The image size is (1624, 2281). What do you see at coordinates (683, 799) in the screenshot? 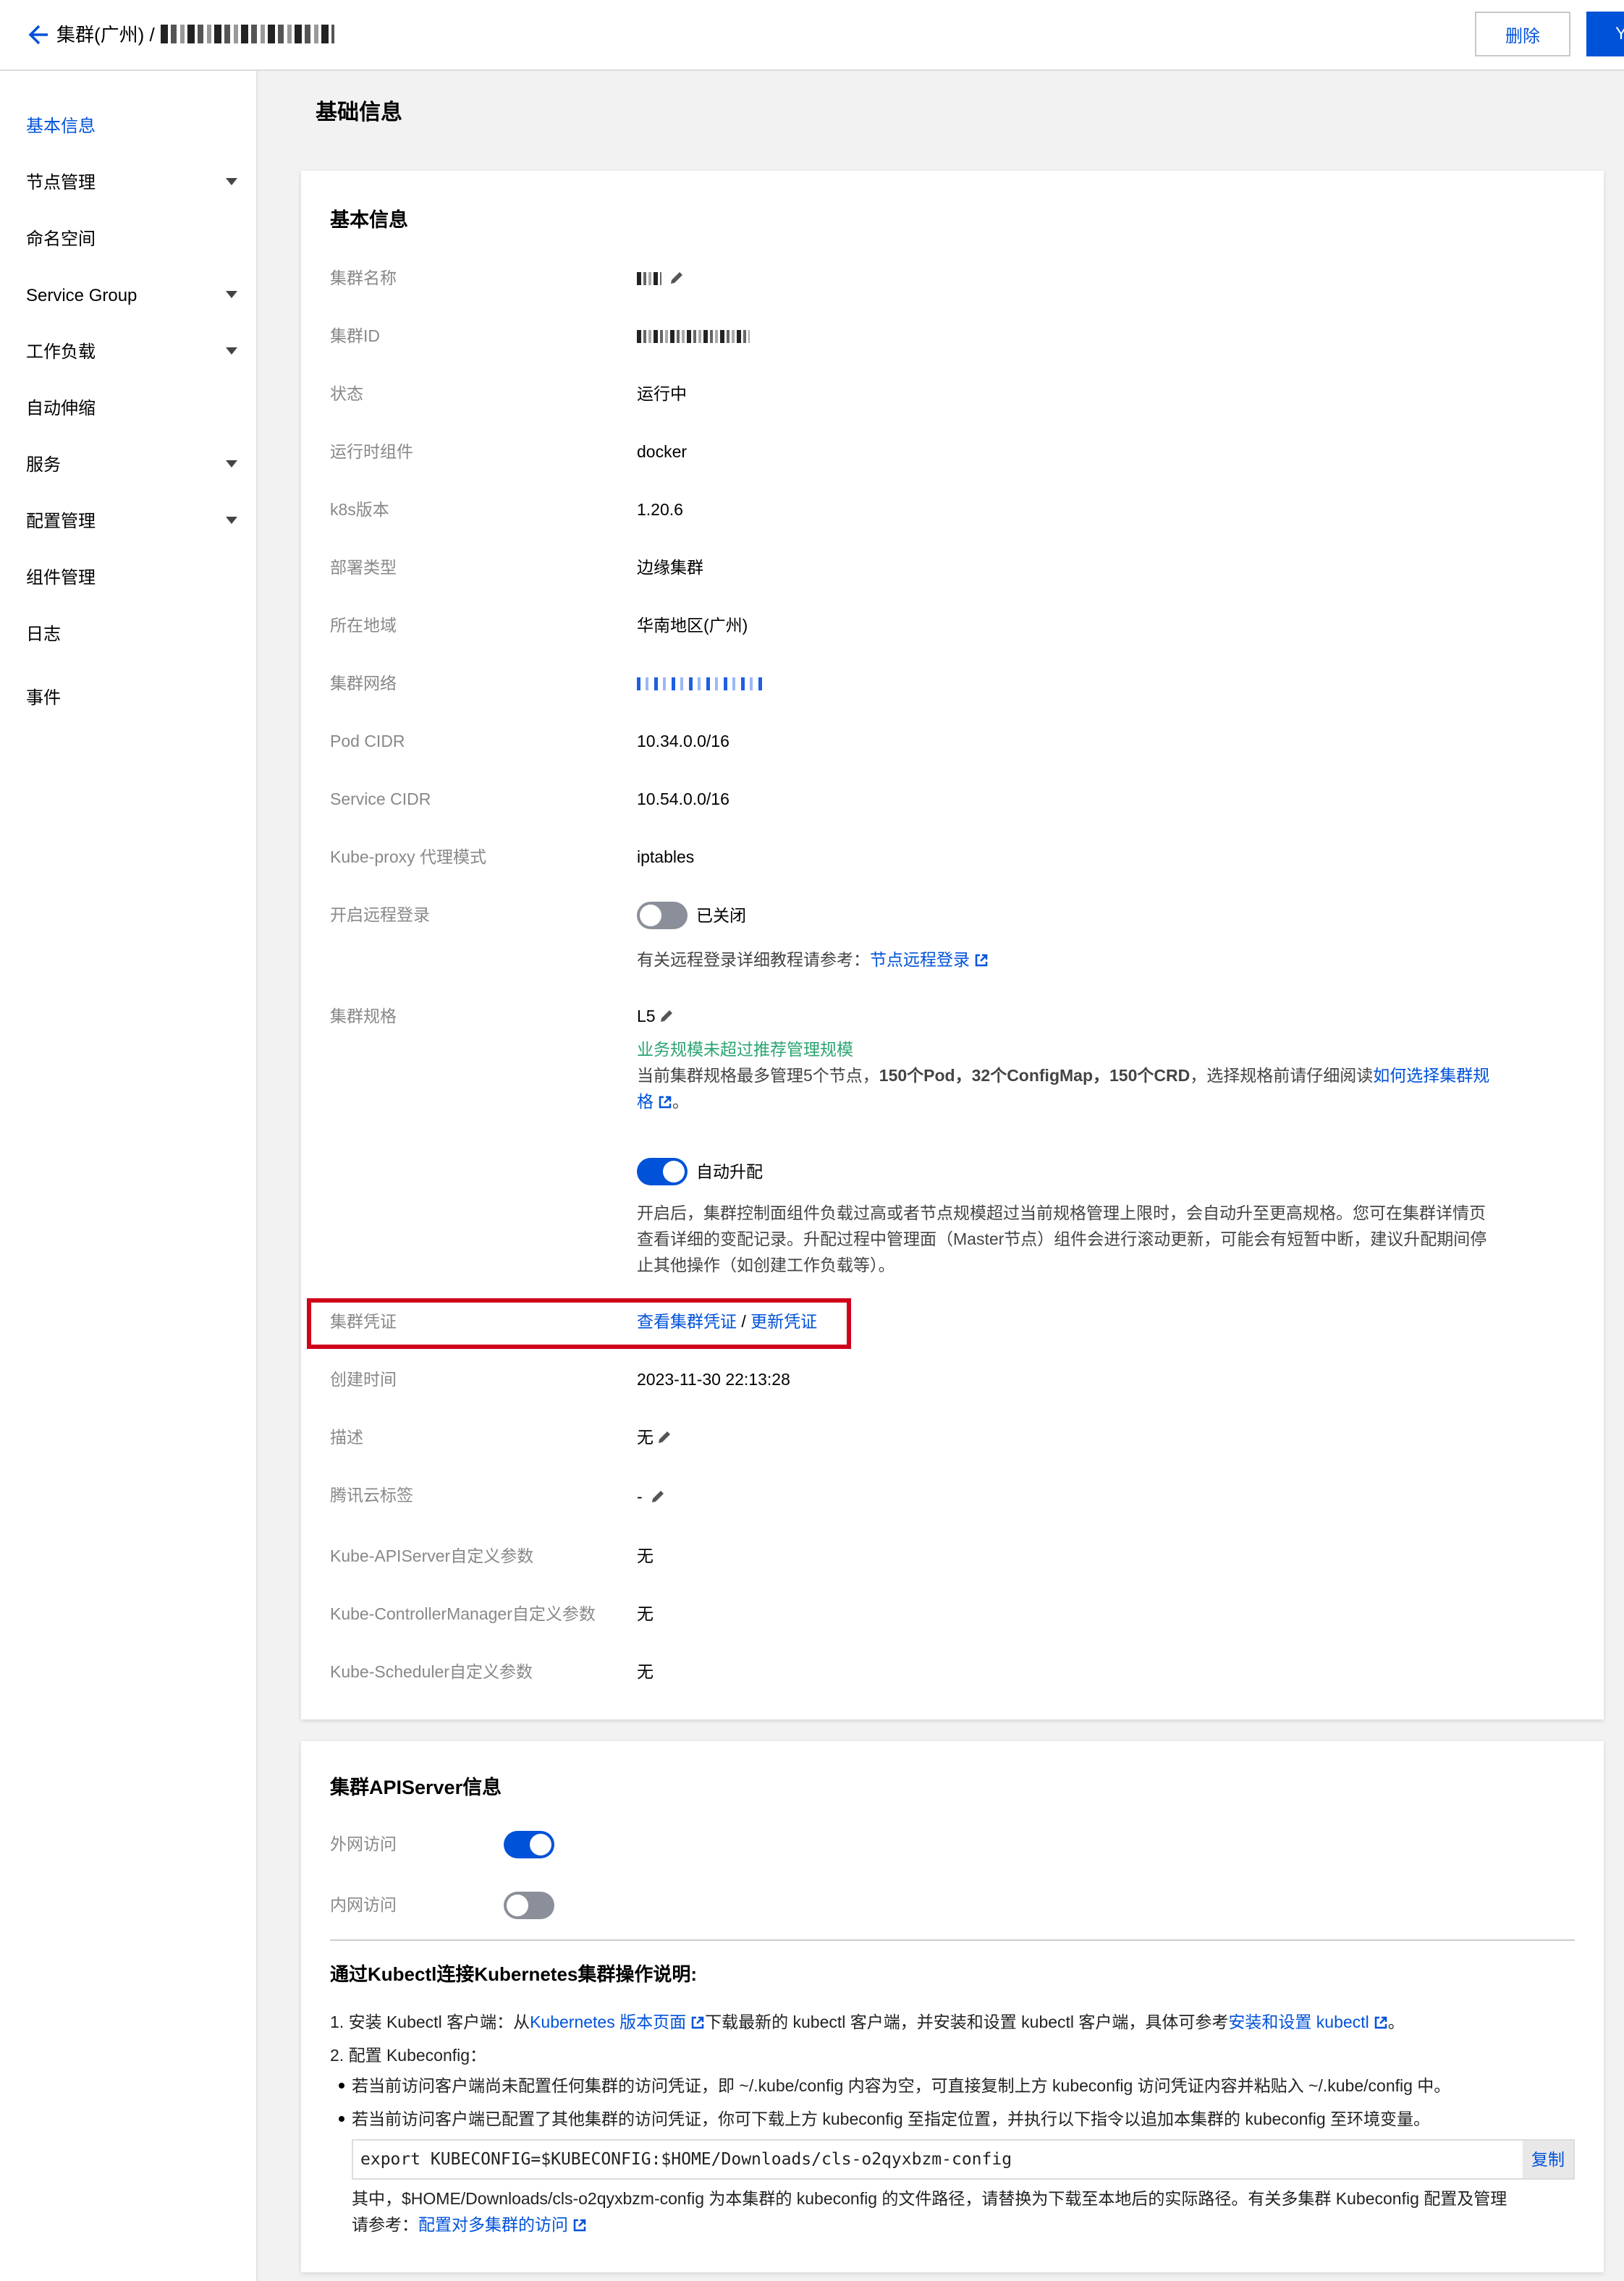
I see `value-service-cidr: 10.54.0.0/16` at bounding box center [683, 799].